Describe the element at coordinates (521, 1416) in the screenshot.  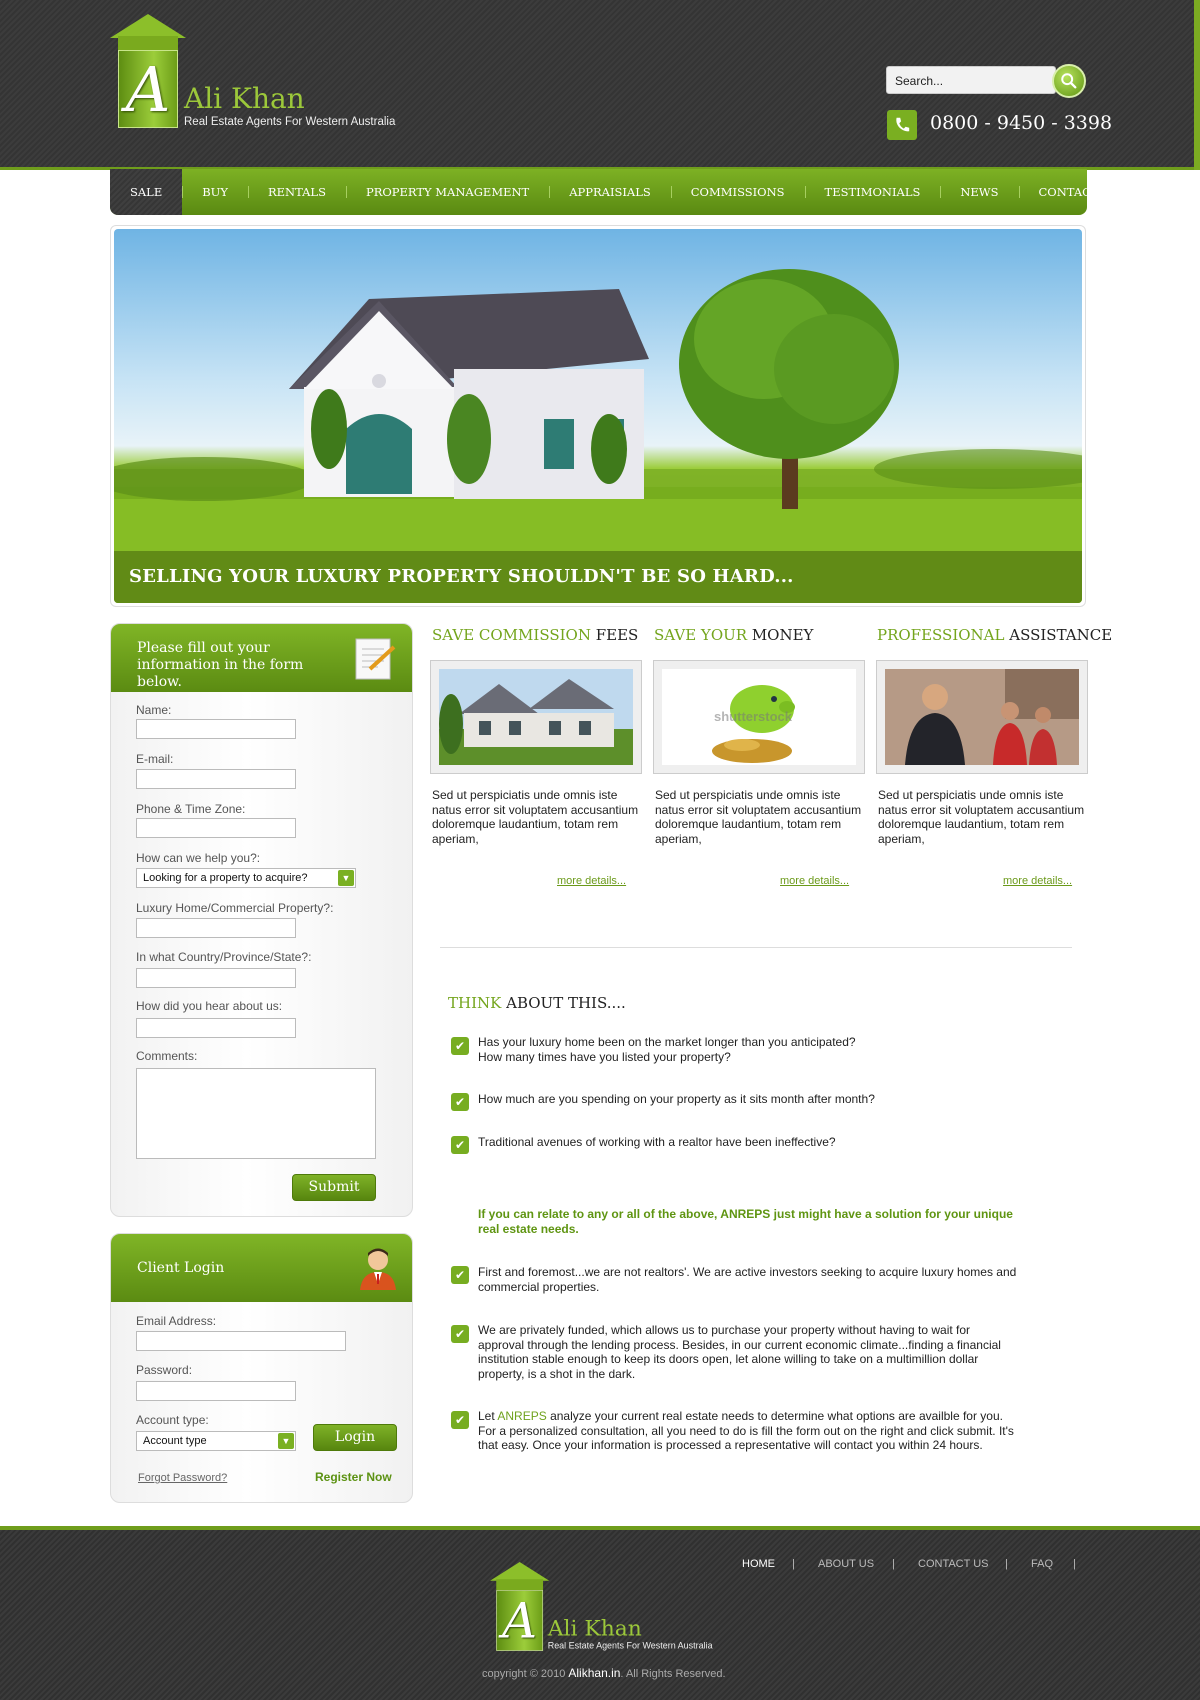
I see `anreps-link: ANREPS` at that location.